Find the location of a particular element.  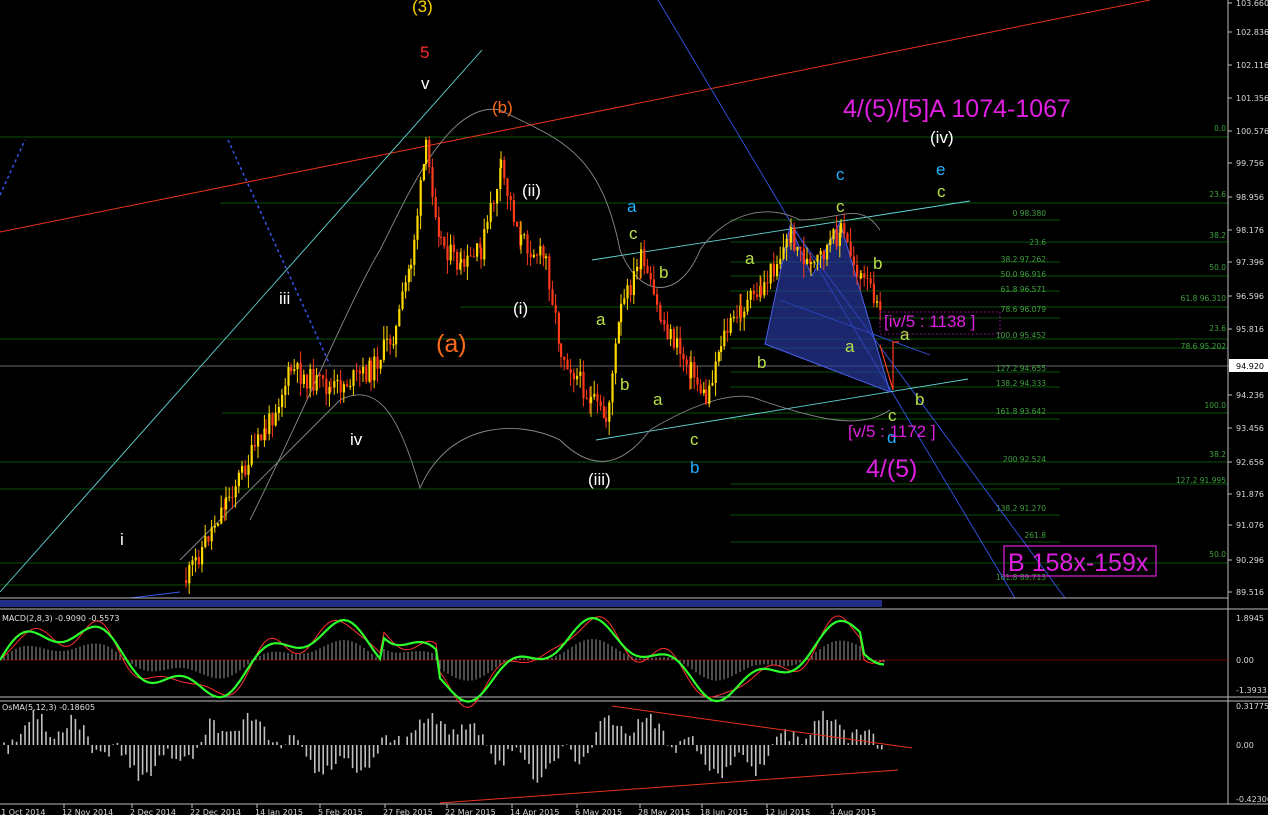

price-tick-label: 96.596 is located at coordinates (1250, 296).